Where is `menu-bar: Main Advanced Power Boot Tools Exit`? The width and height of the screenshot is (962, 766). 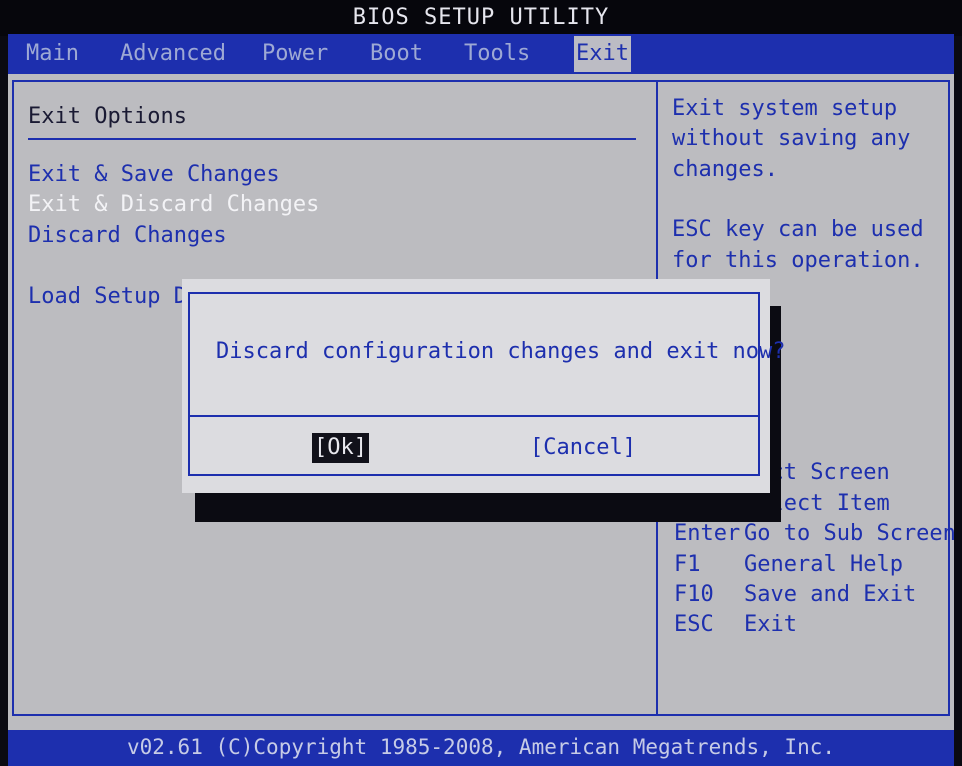
menu-bar: Main Advanced Power Boot Tools Exit is located at coordinates (481, 54).